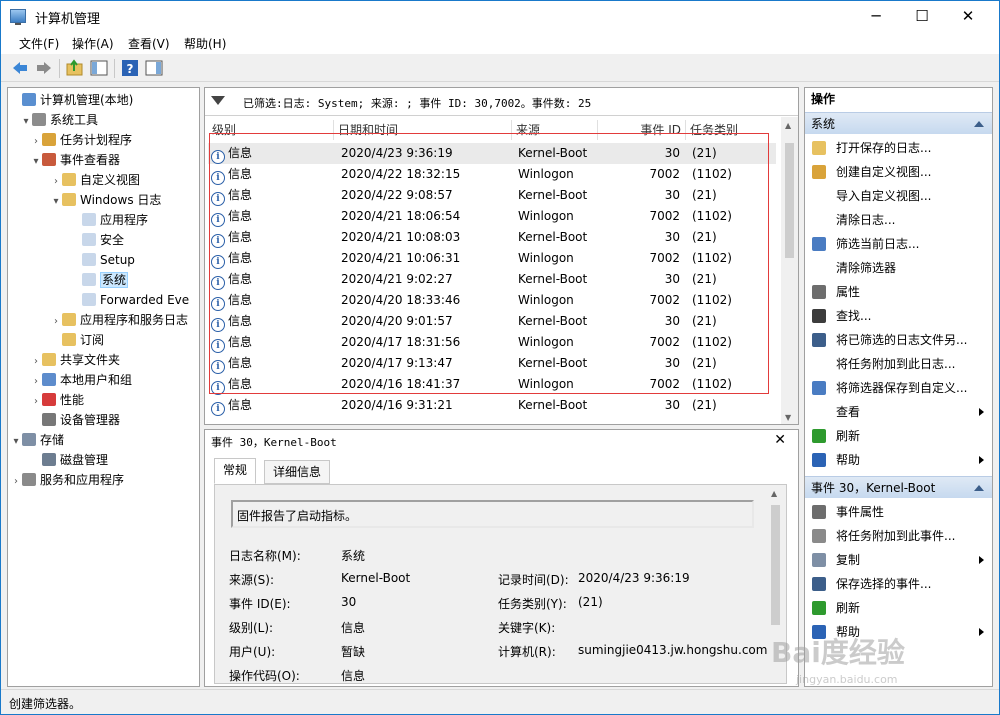 This screenshot has height=715, width=1000. I want to click on action-item: 帮助, so click(898, 460).